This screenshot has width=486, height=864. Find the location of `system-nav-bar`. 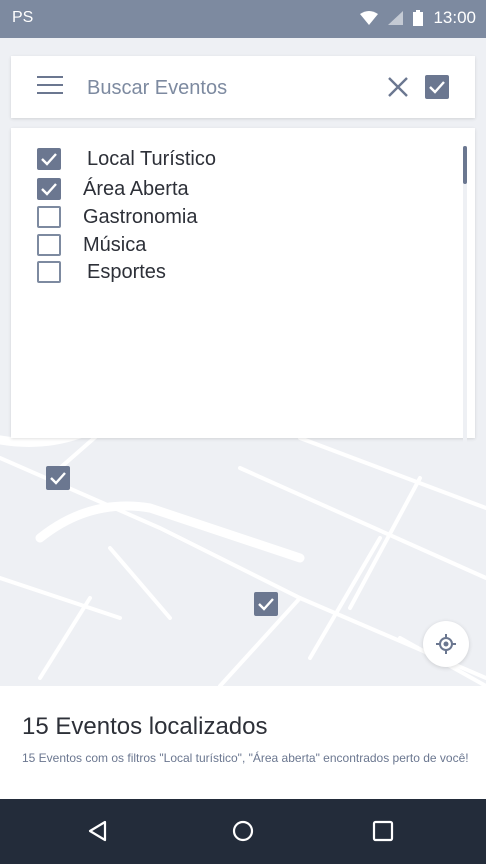

system-nav-bar is located at coordinates (243, 831).